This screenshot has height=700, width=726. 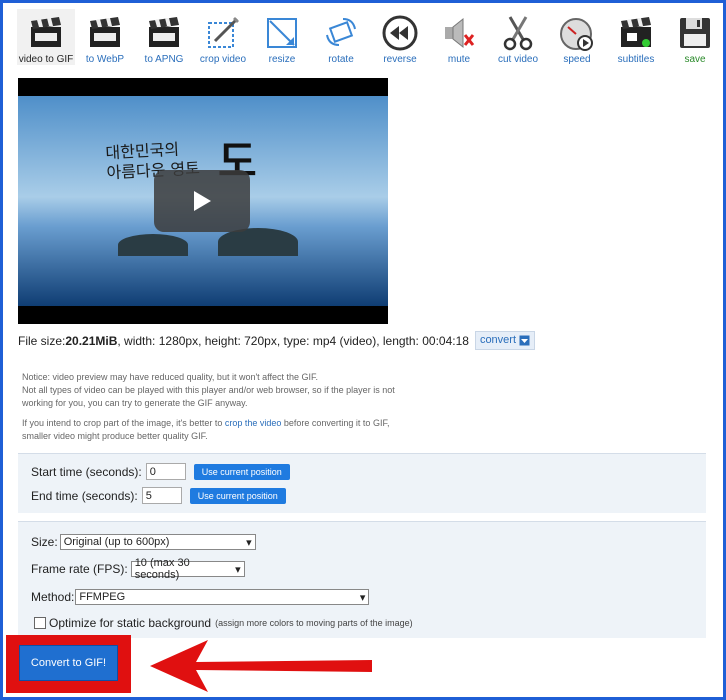 I want to click on start-use-current-button: Use current position, so click(x=241, y=471).